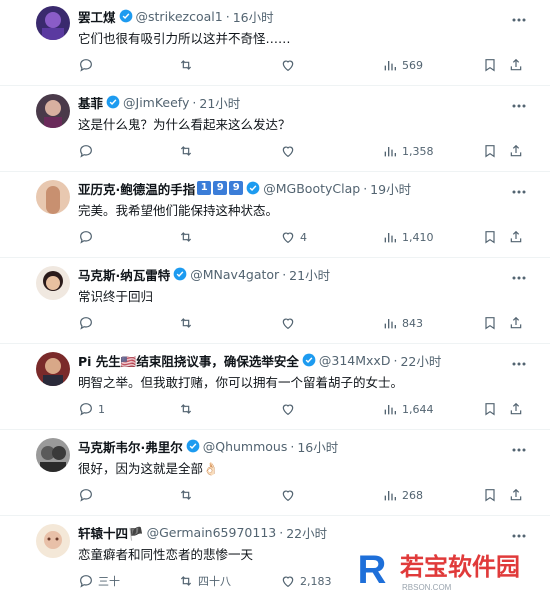 The width and height of the screenshot is (550, 603). I want to click on display-name: 轩辕十四🏴, so click(111, 532).